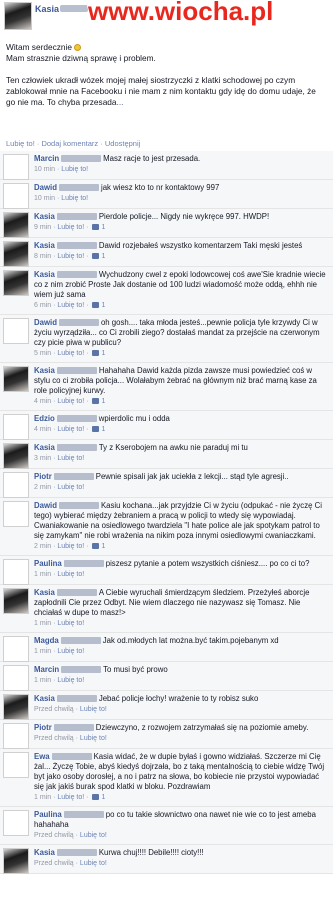 Image resolution: width=333 pixels, height=900 pixels. Describe the element at coordinates (42, 353) in the screenshot. I see `comment-time: 5 min` at that location.